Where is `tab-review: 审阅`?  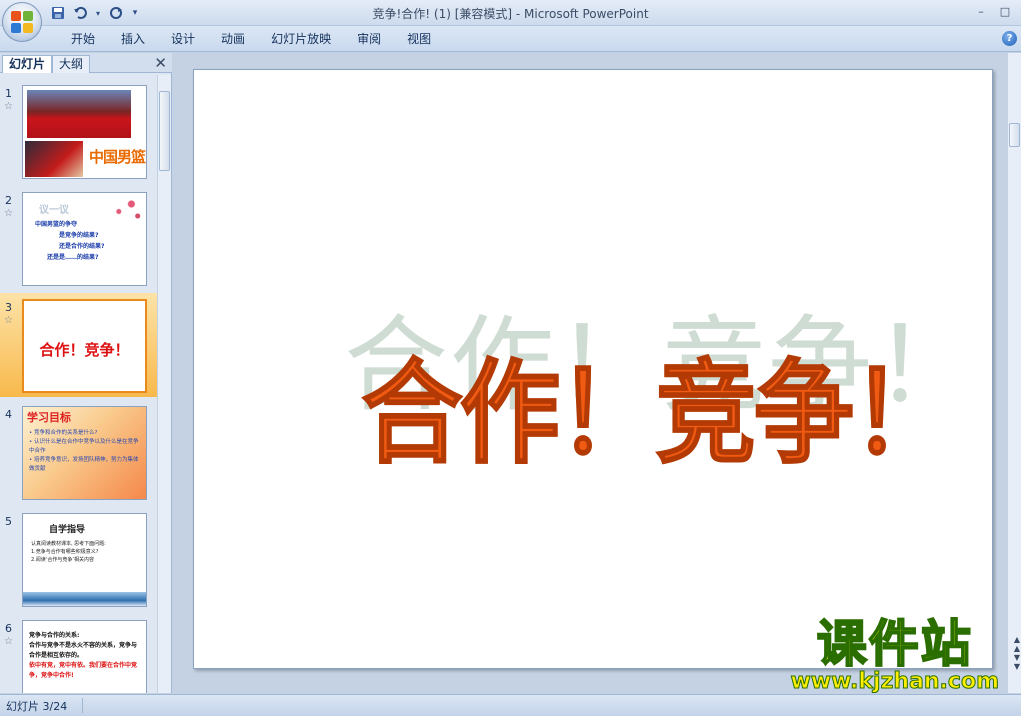
tab-review: 审阅 is located at coordinates (369, 39).